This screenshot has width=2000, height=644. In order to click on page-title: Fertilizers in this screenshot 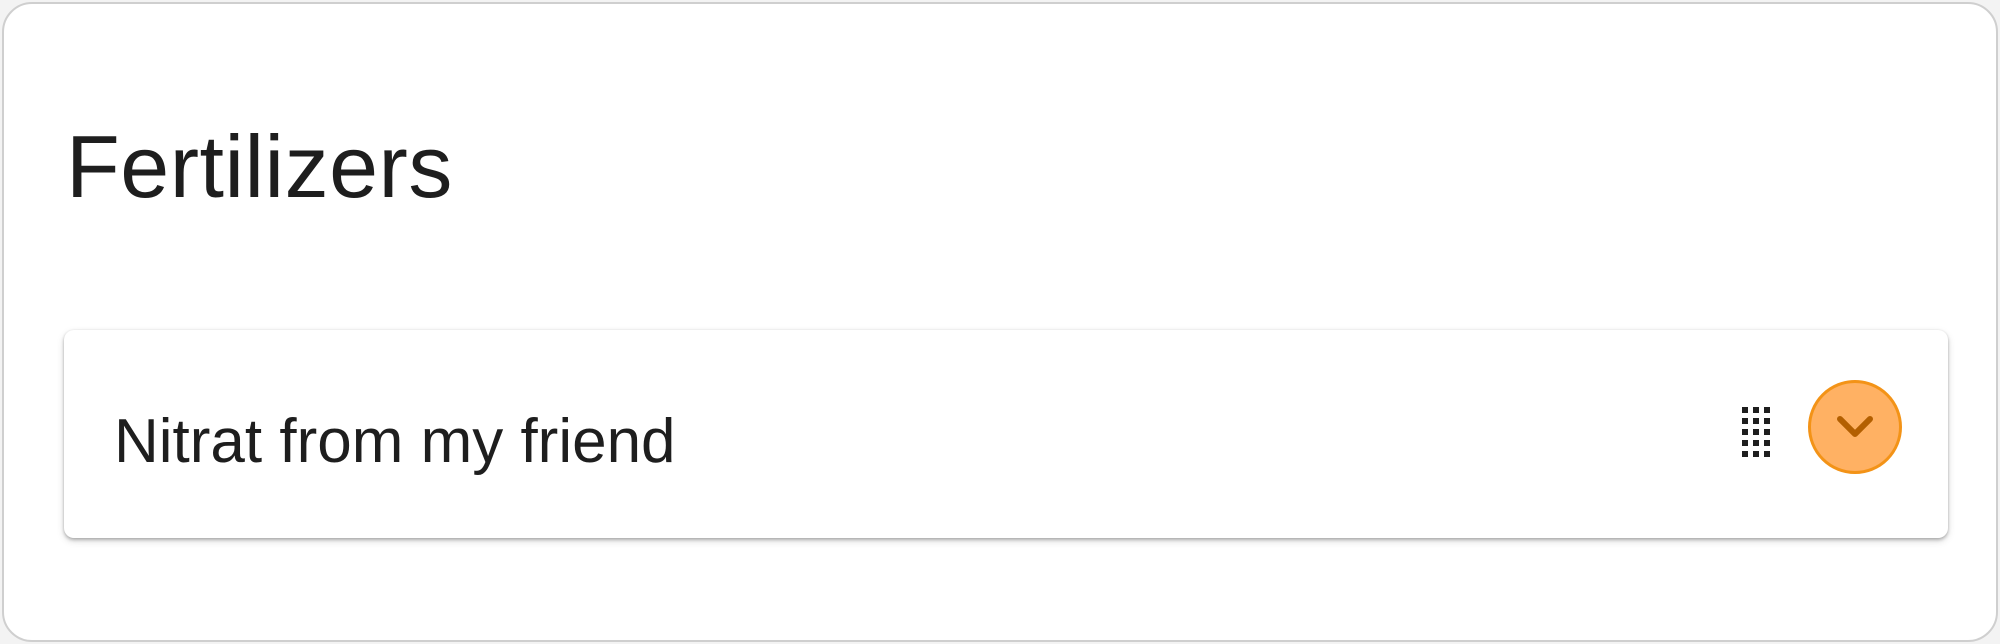, I will do `click(259, 166)`.